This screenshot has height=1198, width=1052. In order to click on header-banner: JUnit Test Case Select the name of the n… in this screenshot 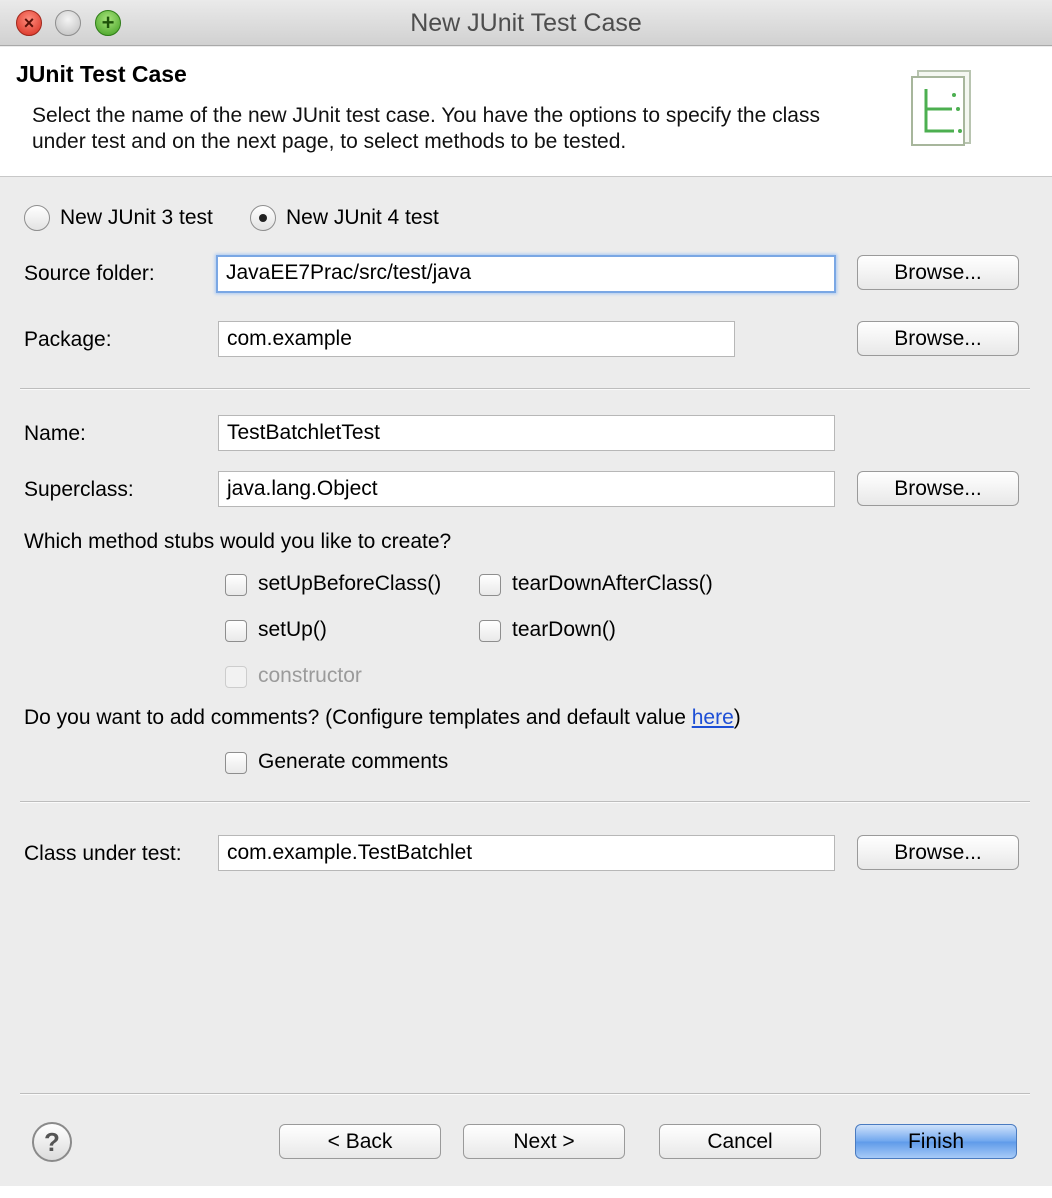, I will do `click(526, 112)`.